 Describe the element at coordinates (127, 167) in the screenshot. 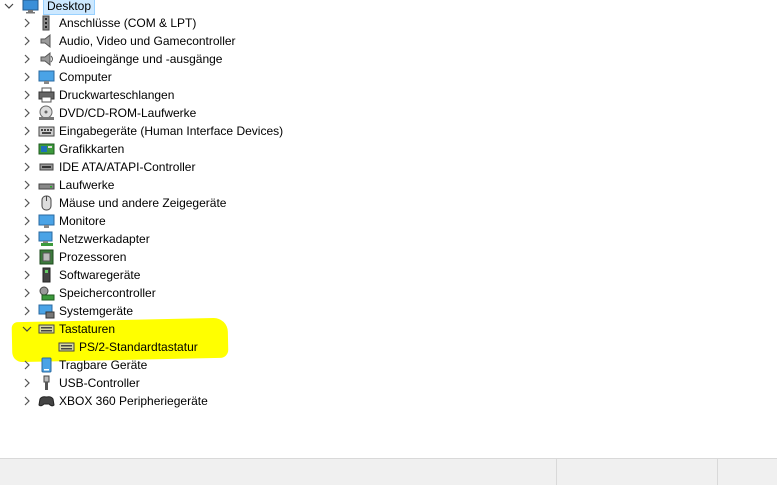

I see `tree-item-label: IDE ATA/ATAPI-Controller` at that location.